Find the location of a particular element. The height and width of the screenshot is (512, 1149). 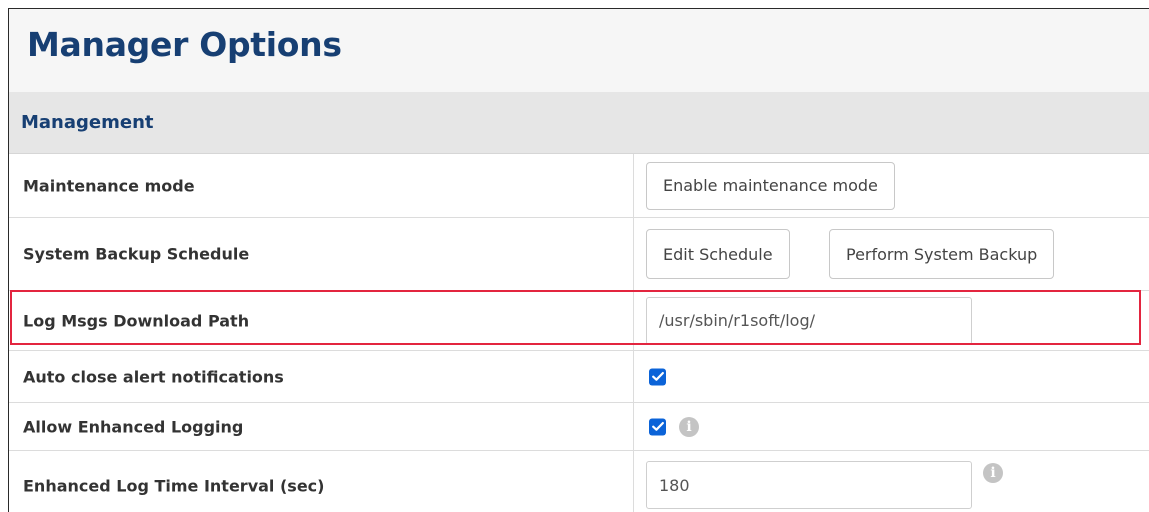

system-backup-cell: Edit Schedule Perform System Backup is located at coordinates (891, 254).